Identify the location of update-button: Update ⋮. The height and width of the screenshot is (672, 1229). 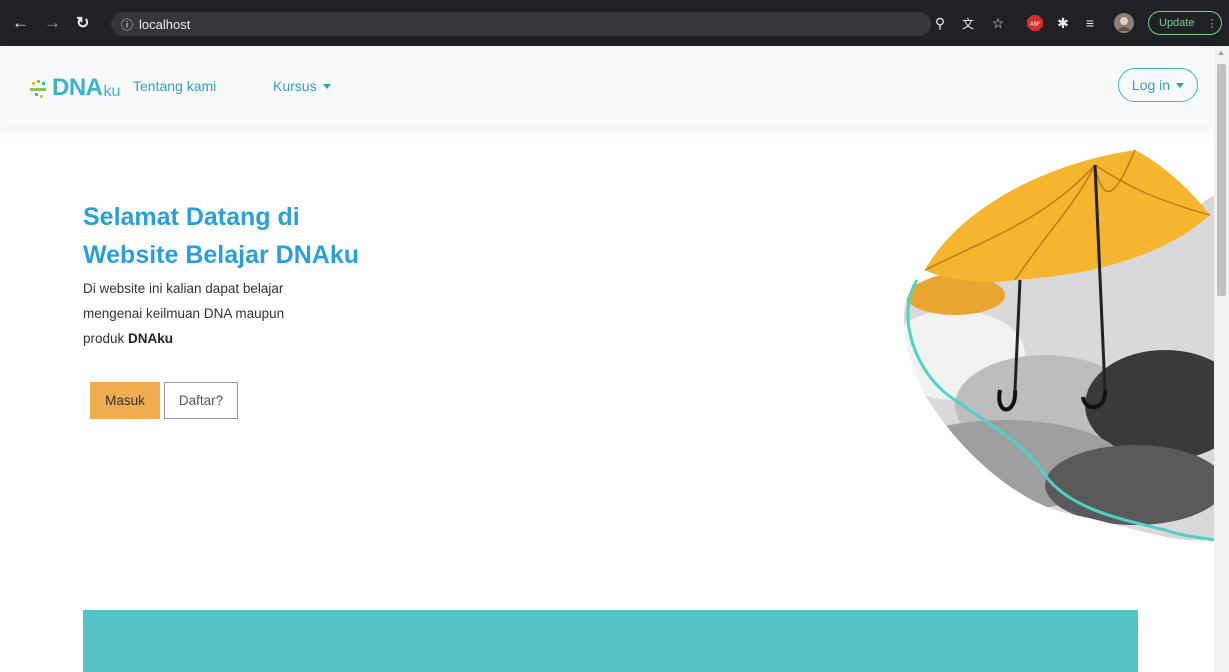
(1185, 23).